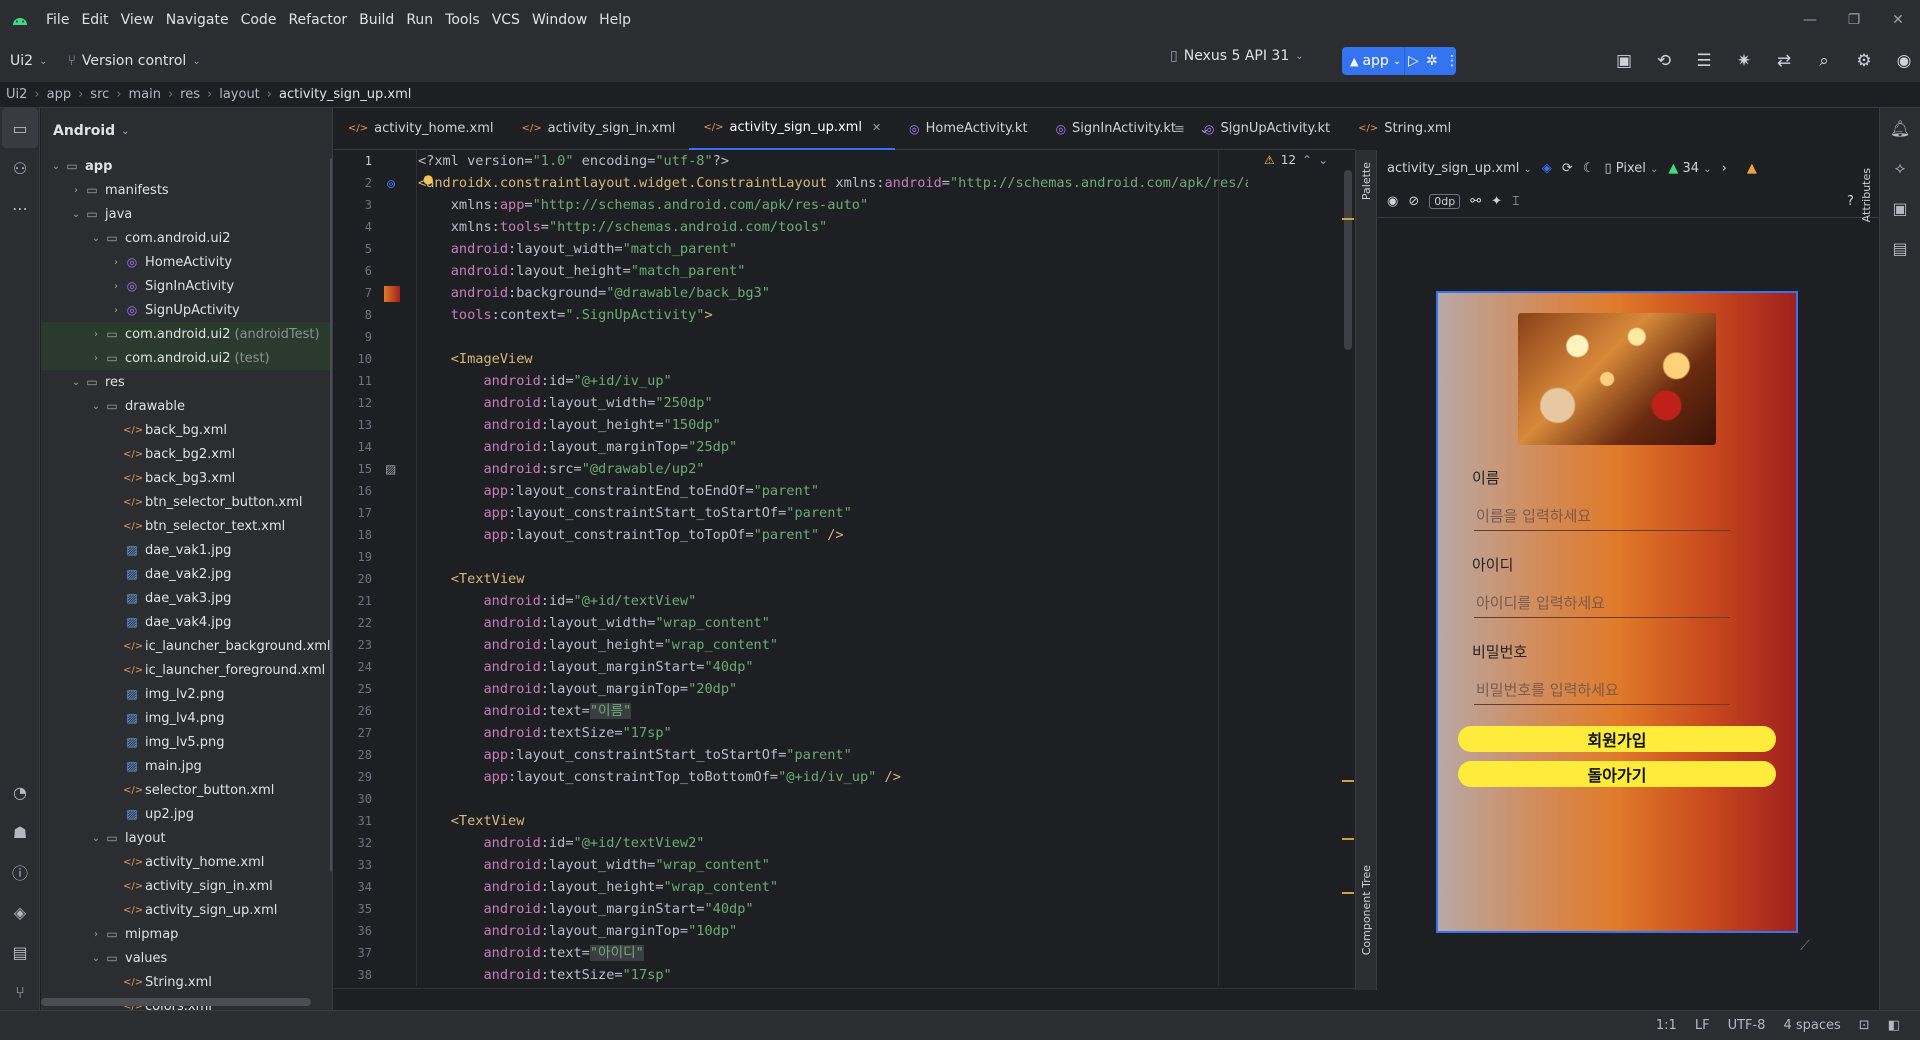  What do you see at coordinates (1617, 774) in the screenshot?
I see `back-button: 돌아가기` at bounding box center [1617, 774].